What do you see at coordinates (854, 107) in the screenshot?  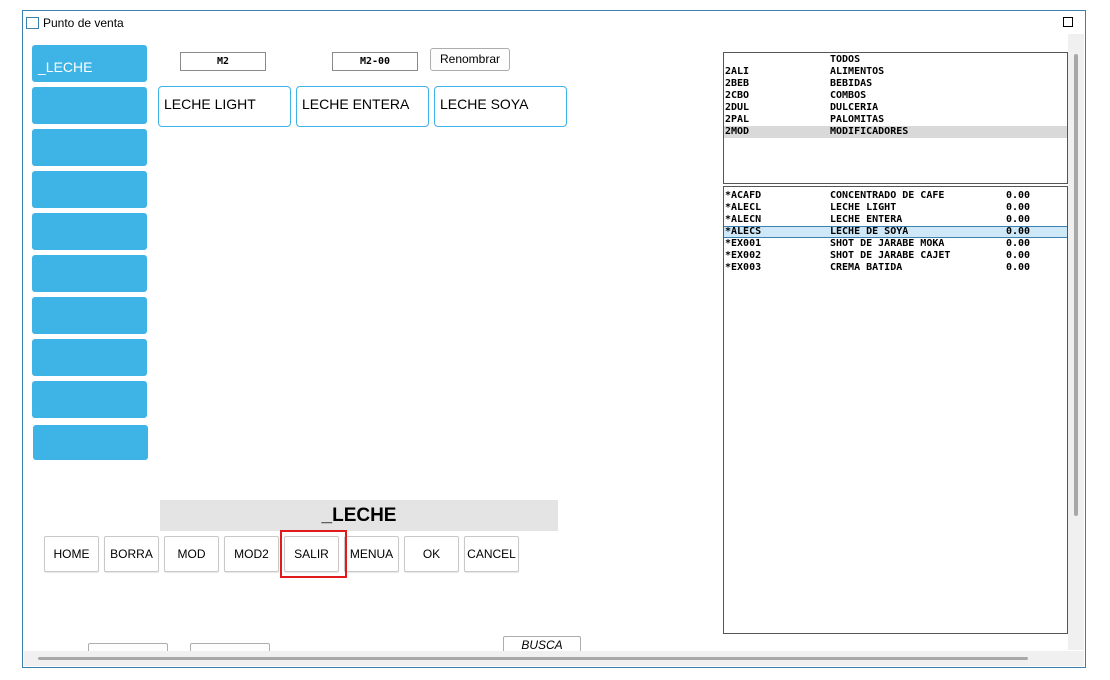 I see `group-name: DULCERIA` at bounding box center [854, 107].